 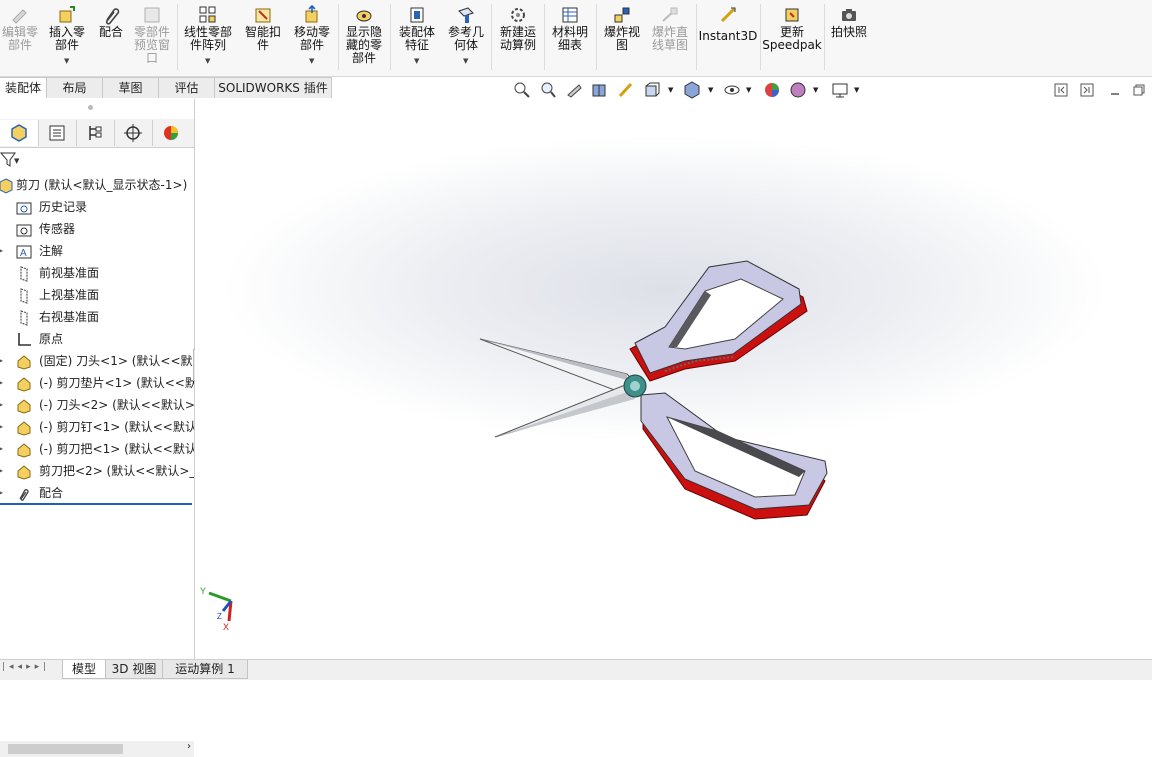 I want to click on zoom-to-area-icon, so click(x=548, y=90).